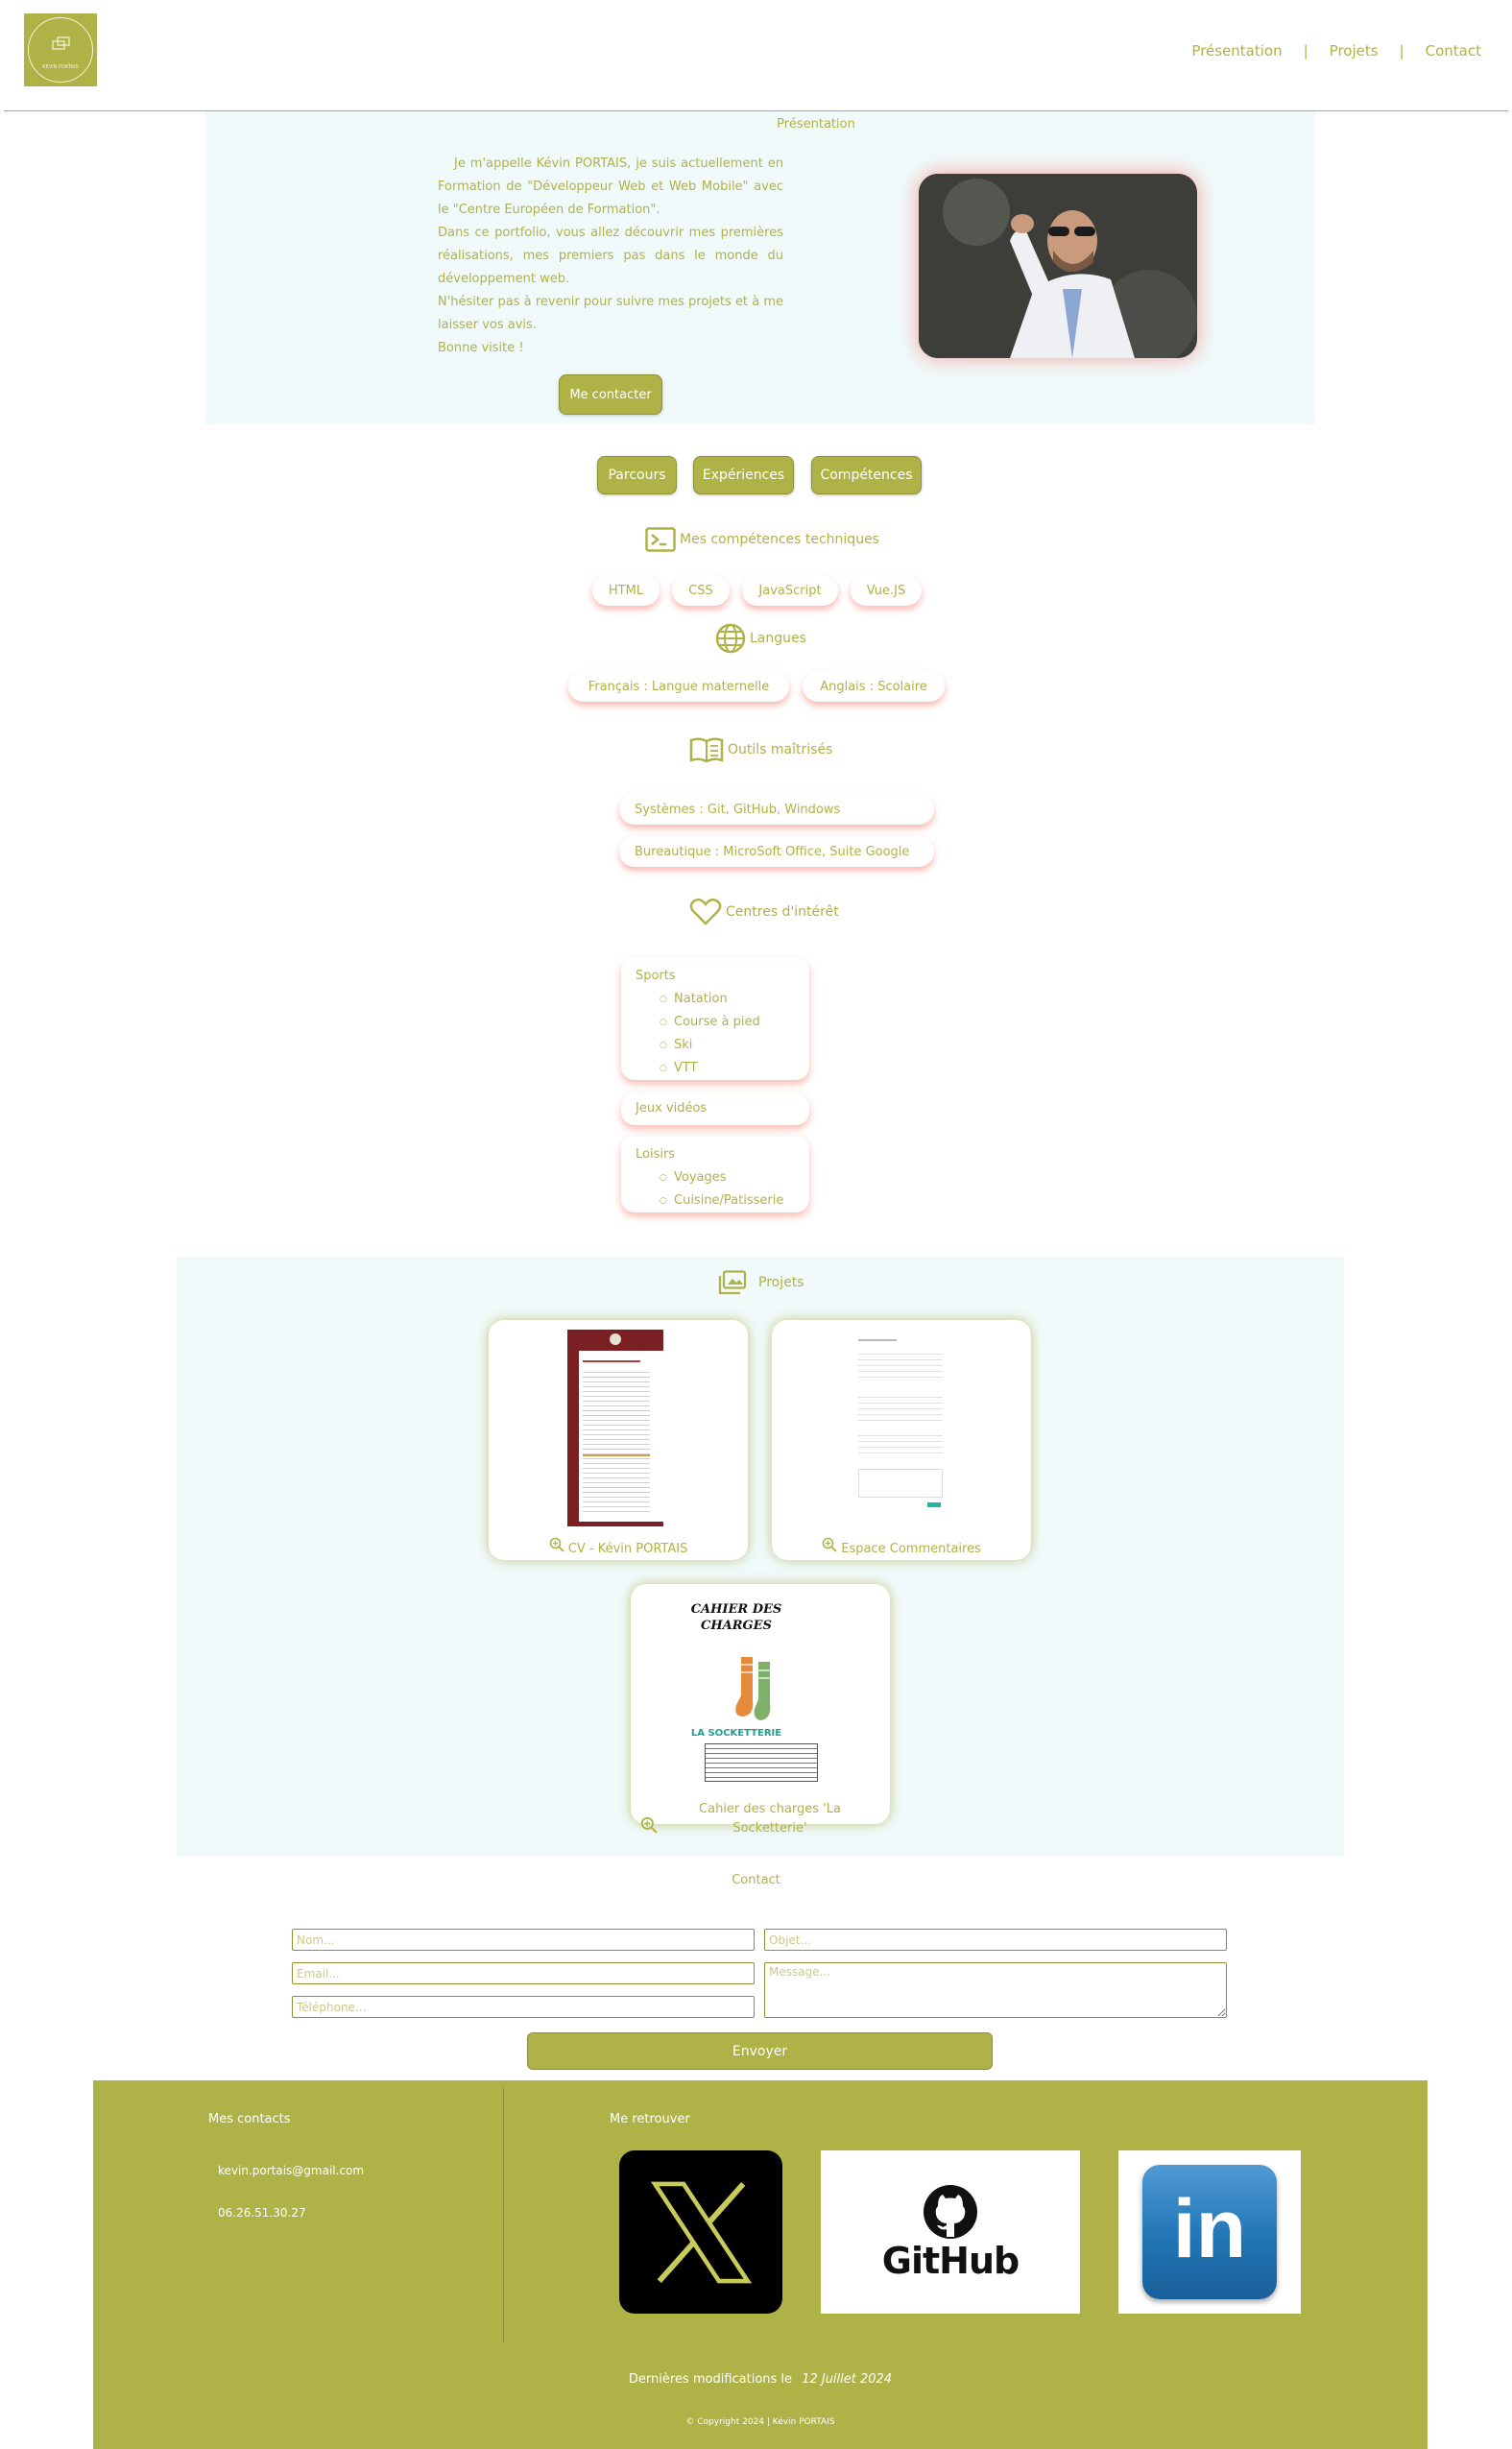 The height and width of the screenshot is (2449, 1512). What do you see at coordinates (950, 2261) in the screenshot?
I see `github-wordmark: GitHub` at bounding box center [950, 2261].